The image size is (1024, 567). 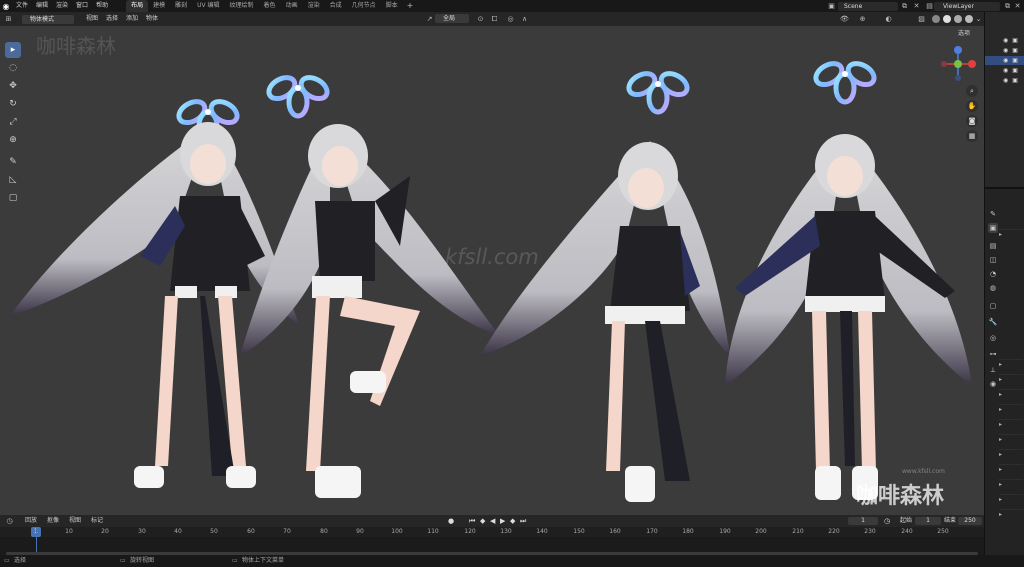 What do you see at coordinates (494, 19) in the screenshot?
I see `snap-icon: ⧠` at bounding box center [494, 19].